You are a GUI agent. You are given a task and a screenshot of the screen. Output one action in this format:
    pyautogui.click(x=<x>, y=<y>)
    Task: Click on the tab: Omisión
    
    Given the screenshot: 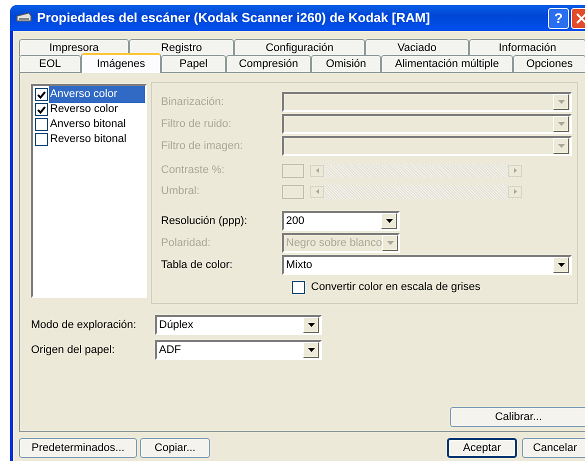 What is the action you would take?
    pyautogui.click(x=346, y=63)
    